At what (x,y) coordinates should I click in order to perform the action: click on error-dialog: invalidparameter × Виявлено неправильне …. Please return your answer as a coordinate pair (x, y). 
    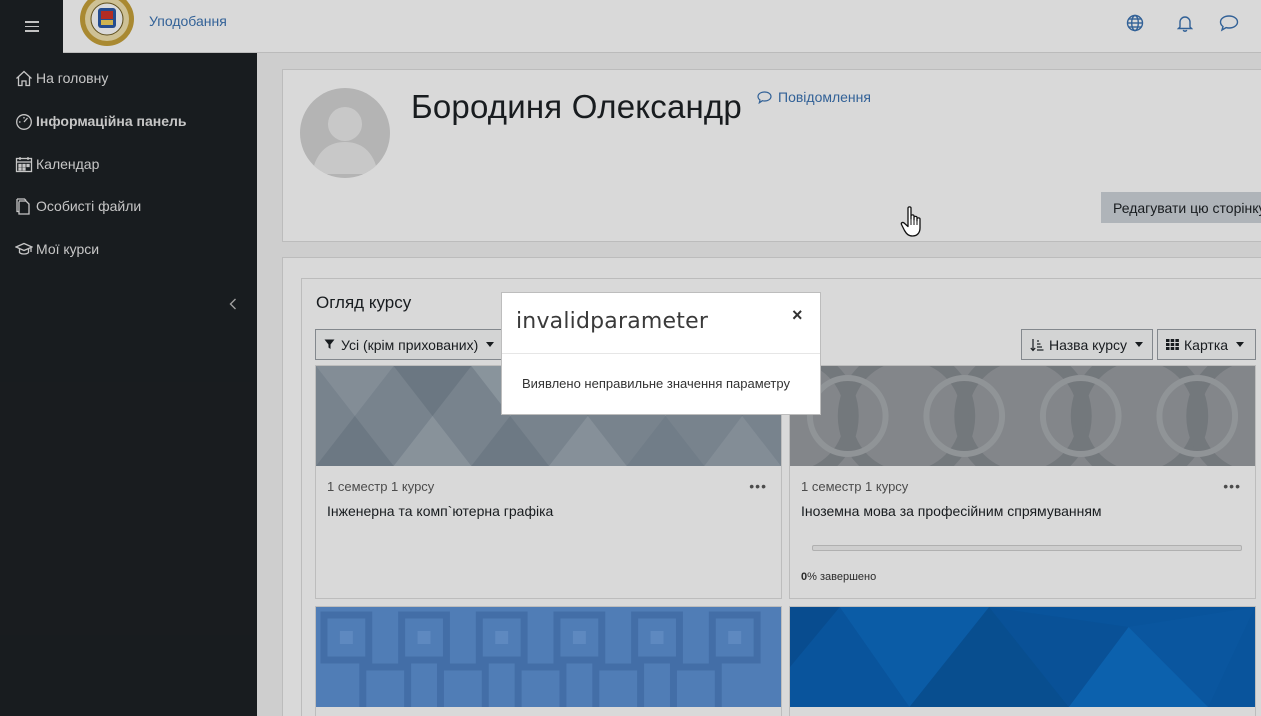
    Looking at the image, I should click on (661, 353).